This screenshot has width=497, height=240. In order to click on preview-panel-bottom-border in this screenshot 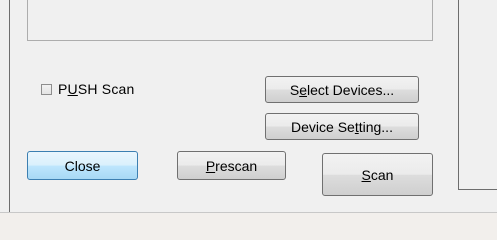, I will do `click(477, 189)`.